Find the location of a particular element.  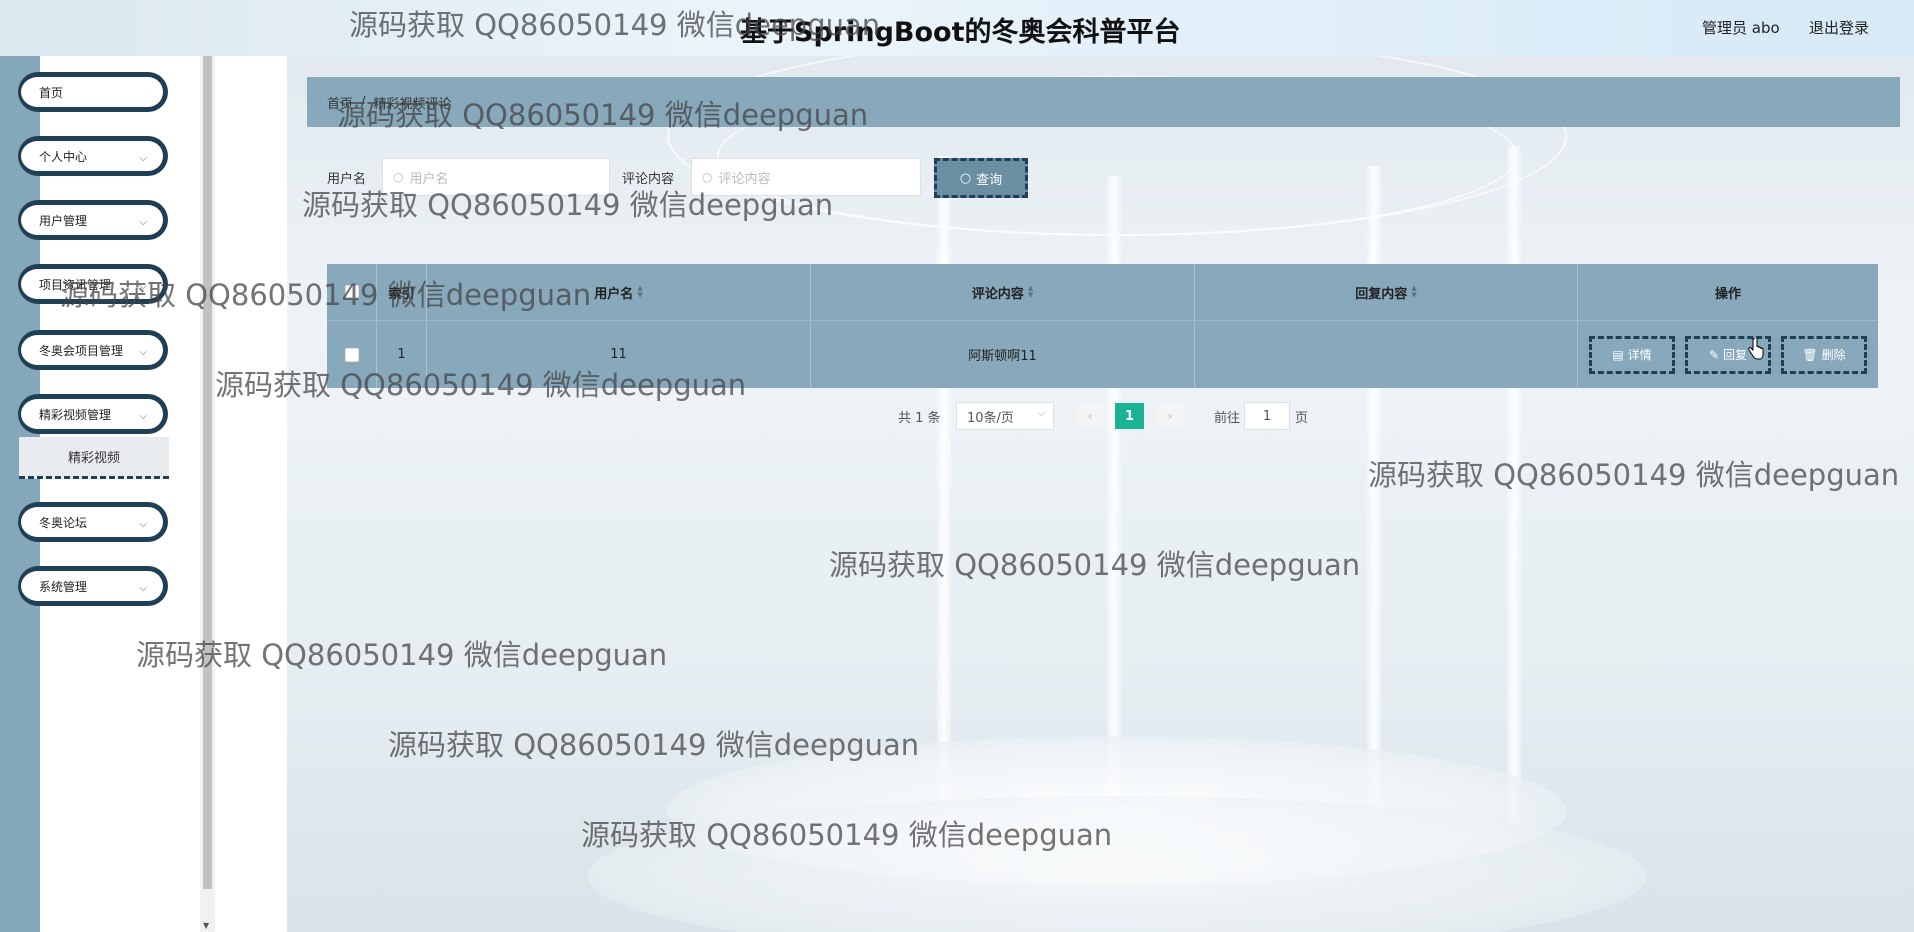

query-button-label: 查询 is located at coordinates (989, 180).